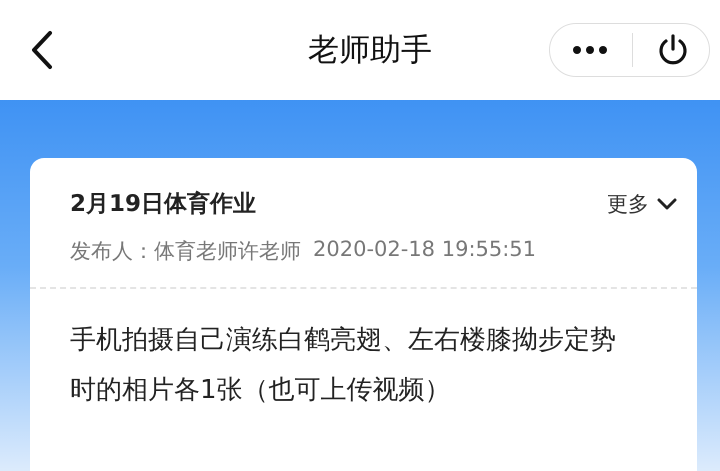 This screenshot has height=471, width=720. Describe the element at coordinates (163, 204) in the screenshot. I see `homework-title: 2月19日体育作业` at that location.